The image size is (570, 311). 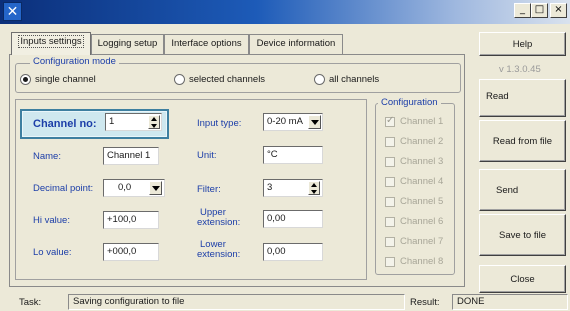 I want to click on name-label: Name:, so click(x=47, y=156).